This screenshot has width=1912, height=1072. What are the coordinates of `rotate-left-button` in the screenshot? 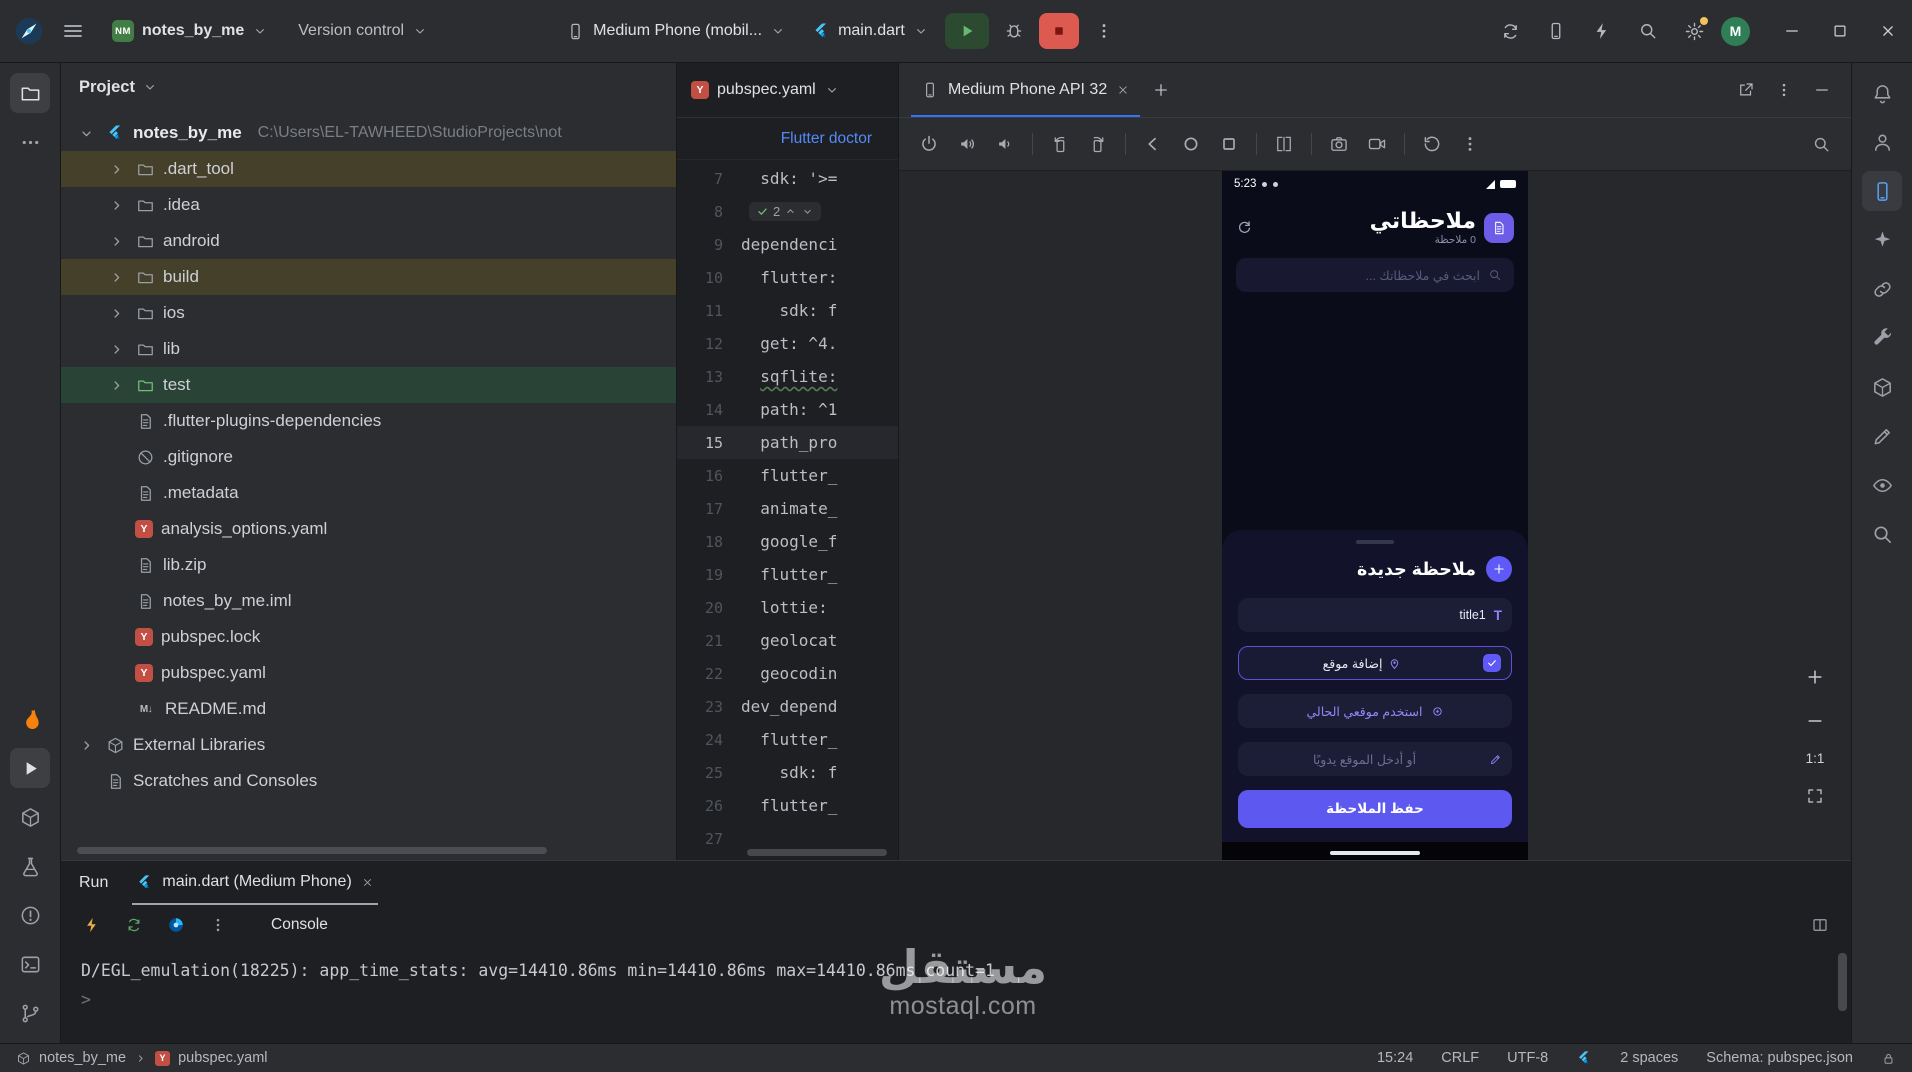 It's located at (1060, 144).